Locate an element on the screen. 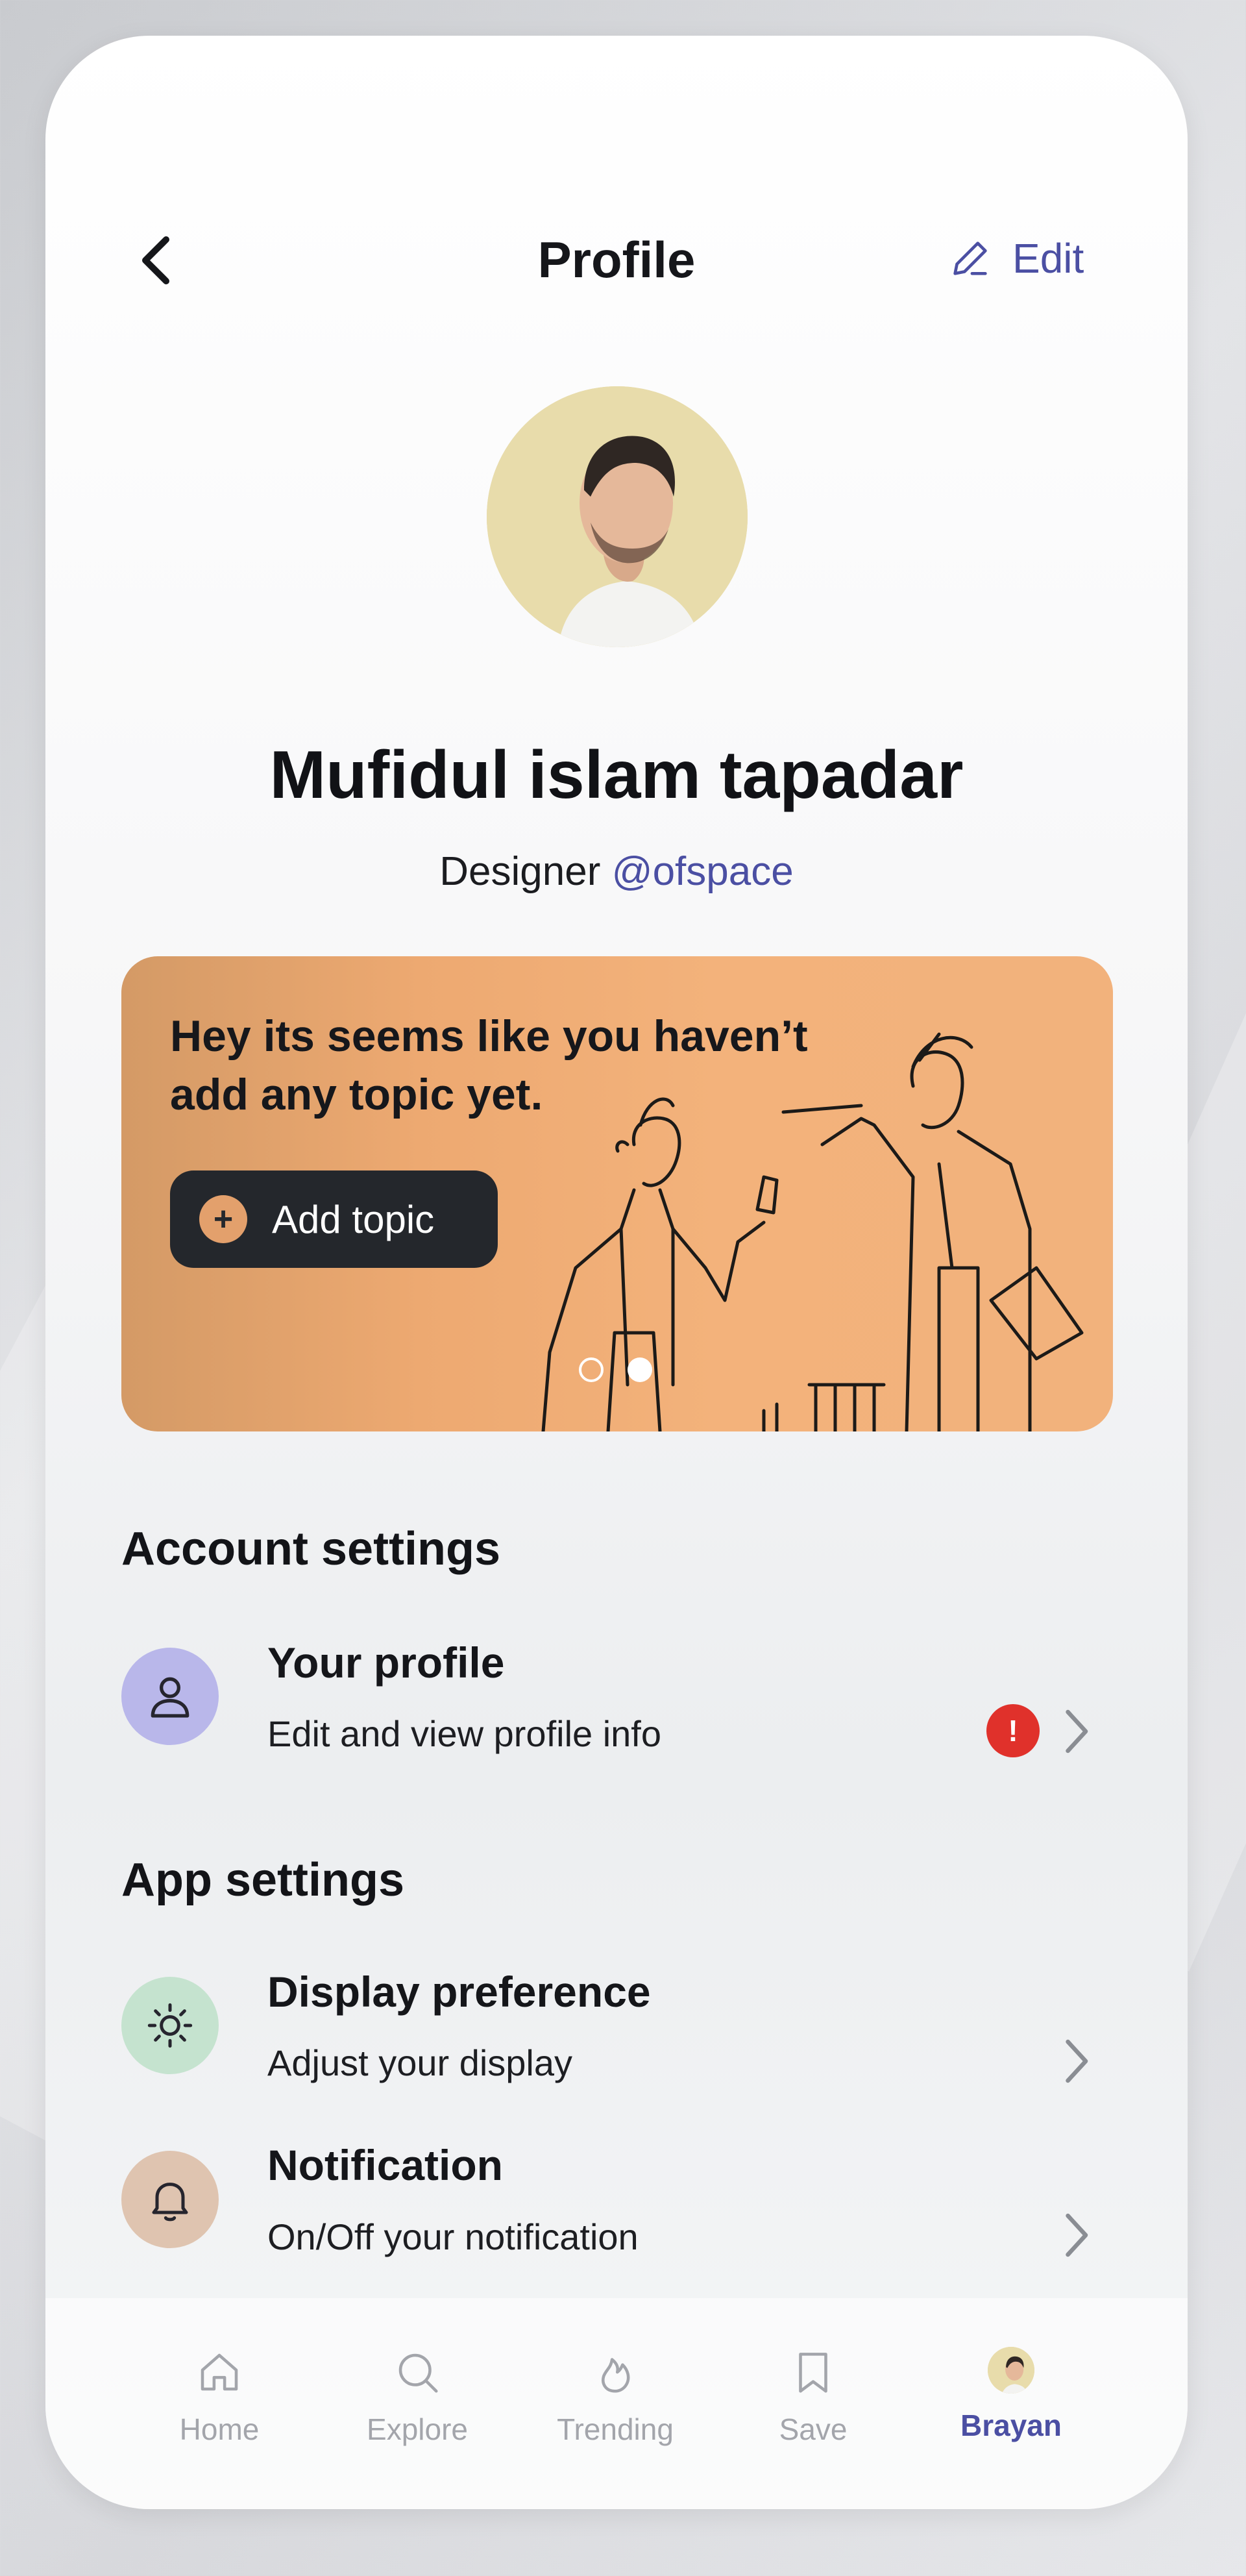  search-icon is located at coordinates (418, 2373).